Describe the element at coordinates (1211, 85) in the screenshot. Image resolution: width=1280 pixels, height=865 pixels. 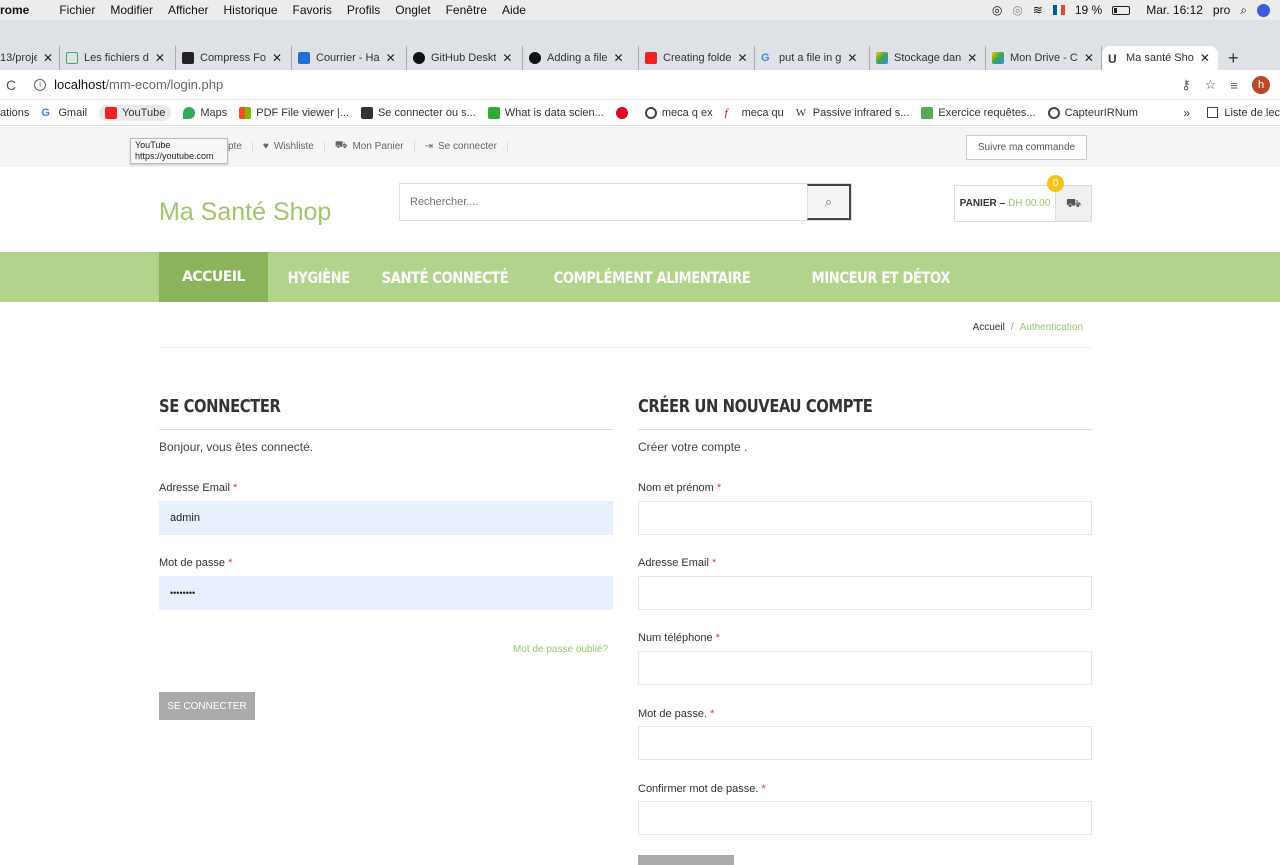
I see `star-icon: ☆` at that location.